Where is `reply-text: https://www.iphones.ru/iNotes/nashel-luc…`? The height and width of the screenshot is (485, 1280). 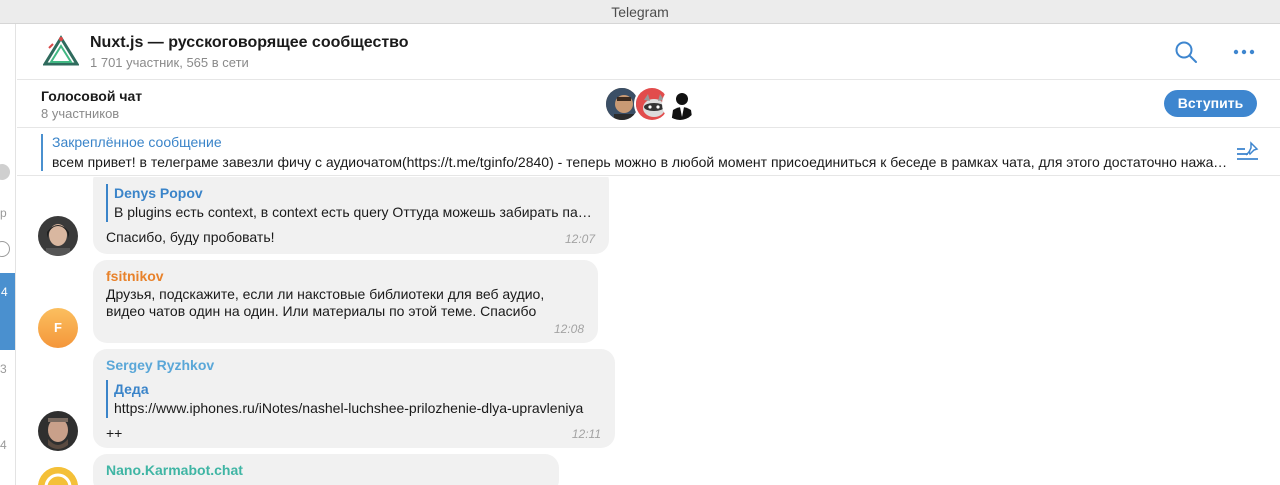 reply-text: https://www.iphones.ru/iNotes/nashel-luc… is located at coordinates (349, 408).